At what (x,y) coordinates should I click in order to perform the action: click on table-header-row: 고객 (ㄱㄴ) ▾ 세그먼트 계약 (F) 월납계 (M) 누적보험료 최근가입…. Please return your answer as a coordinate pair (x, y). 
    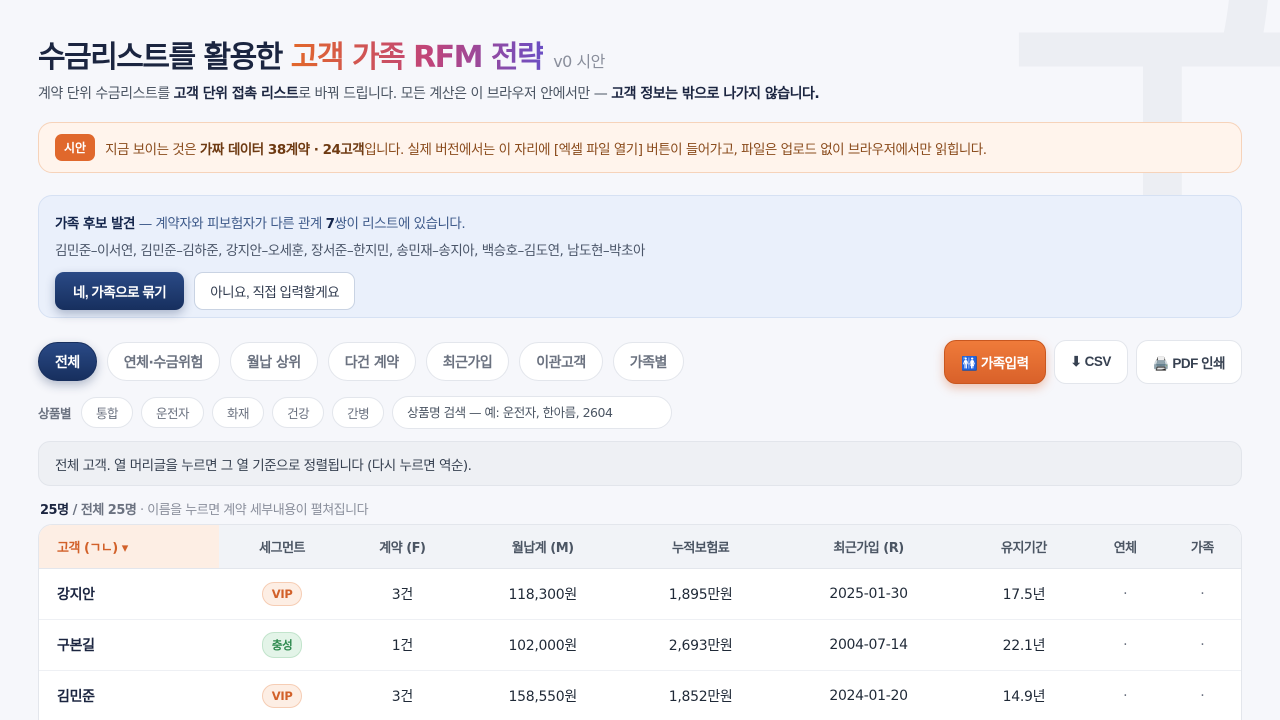
    Looking at the image, I should click on (640, 547).